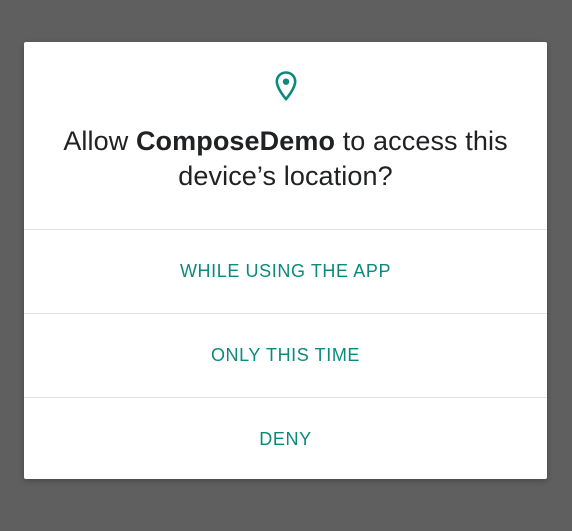  I want to click on deny-button: DENY, so click(285, 438).